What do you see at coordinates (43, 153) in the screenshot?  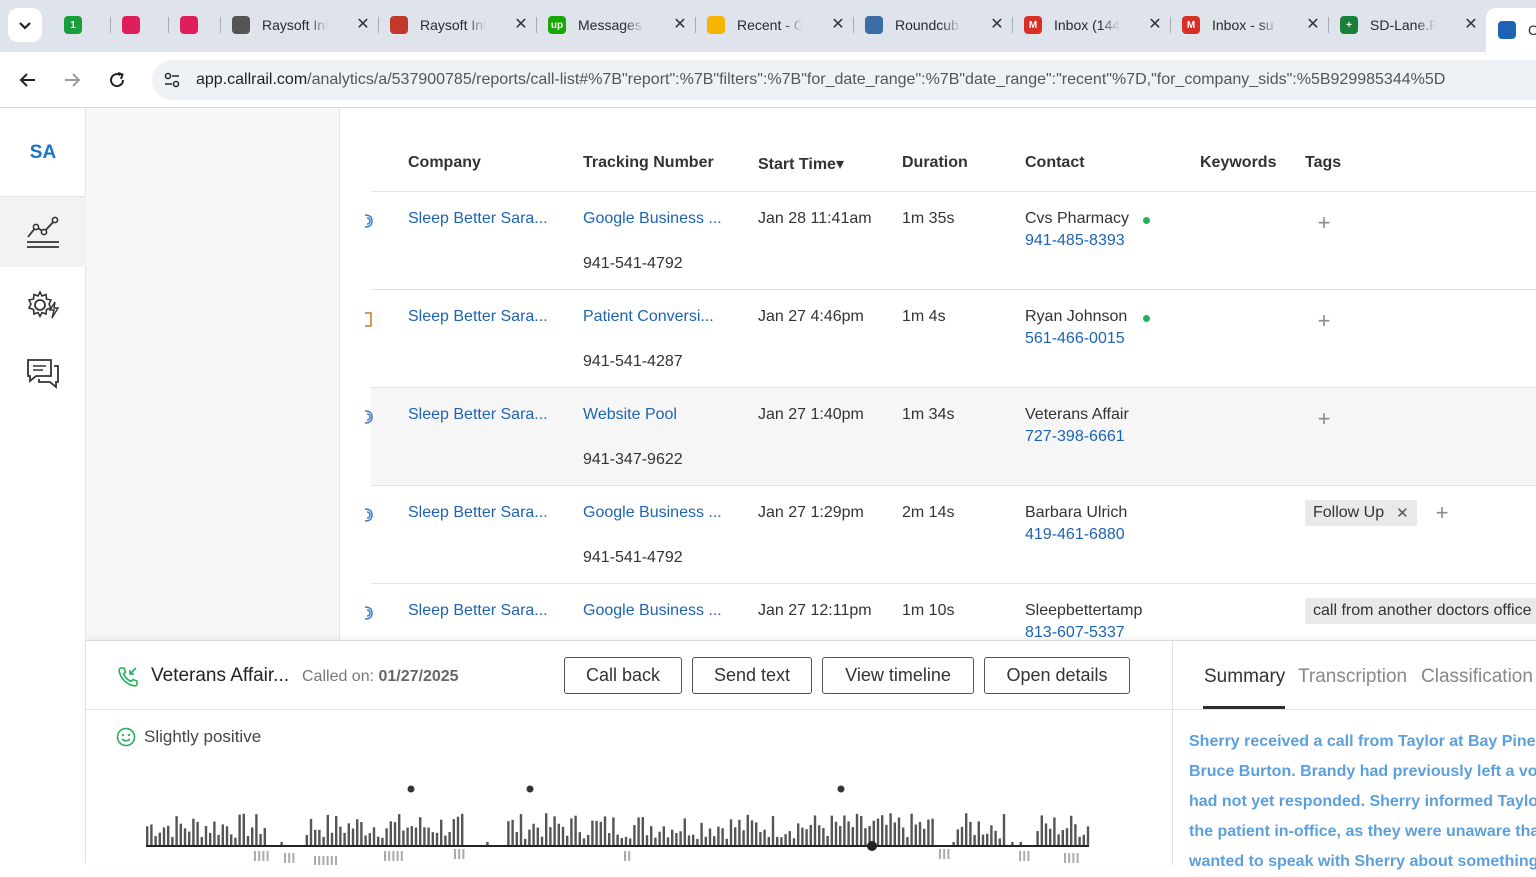 I see `account-logo: SA` at bounding box center [43, 153].